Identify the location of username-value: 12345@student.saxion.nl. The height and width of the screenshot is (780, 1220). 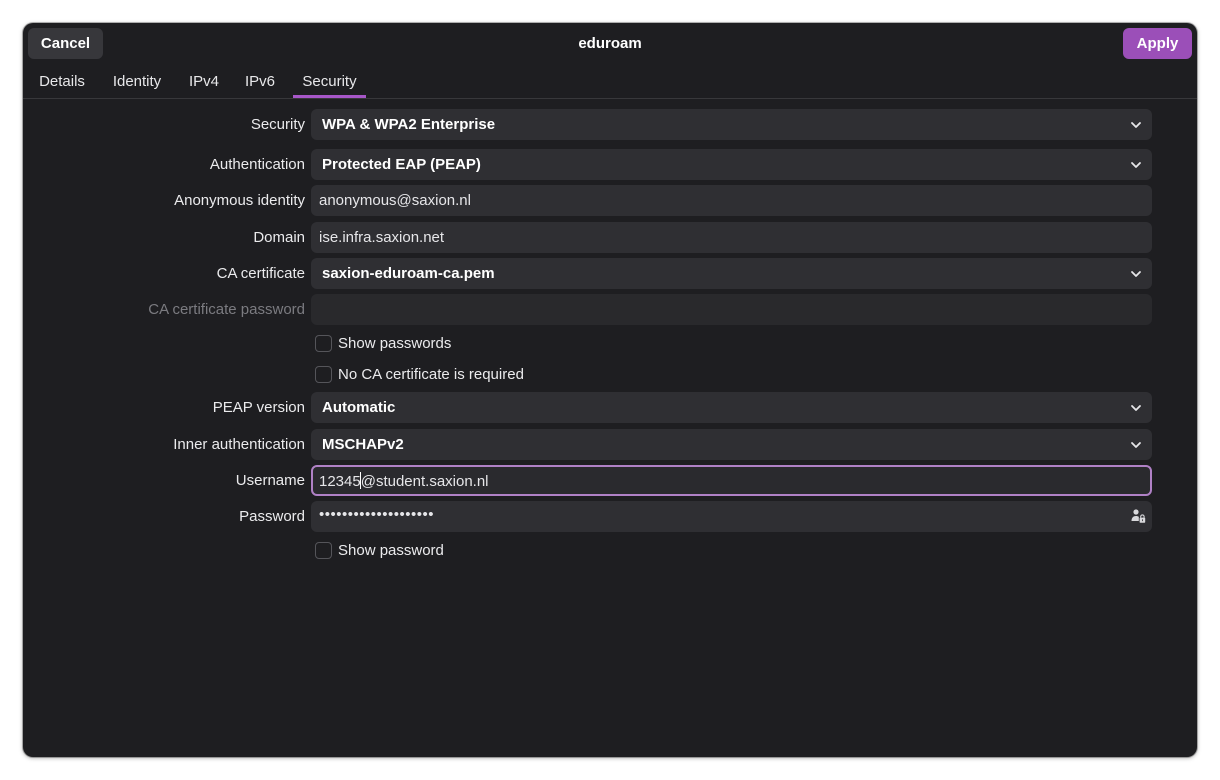
(404, 481).